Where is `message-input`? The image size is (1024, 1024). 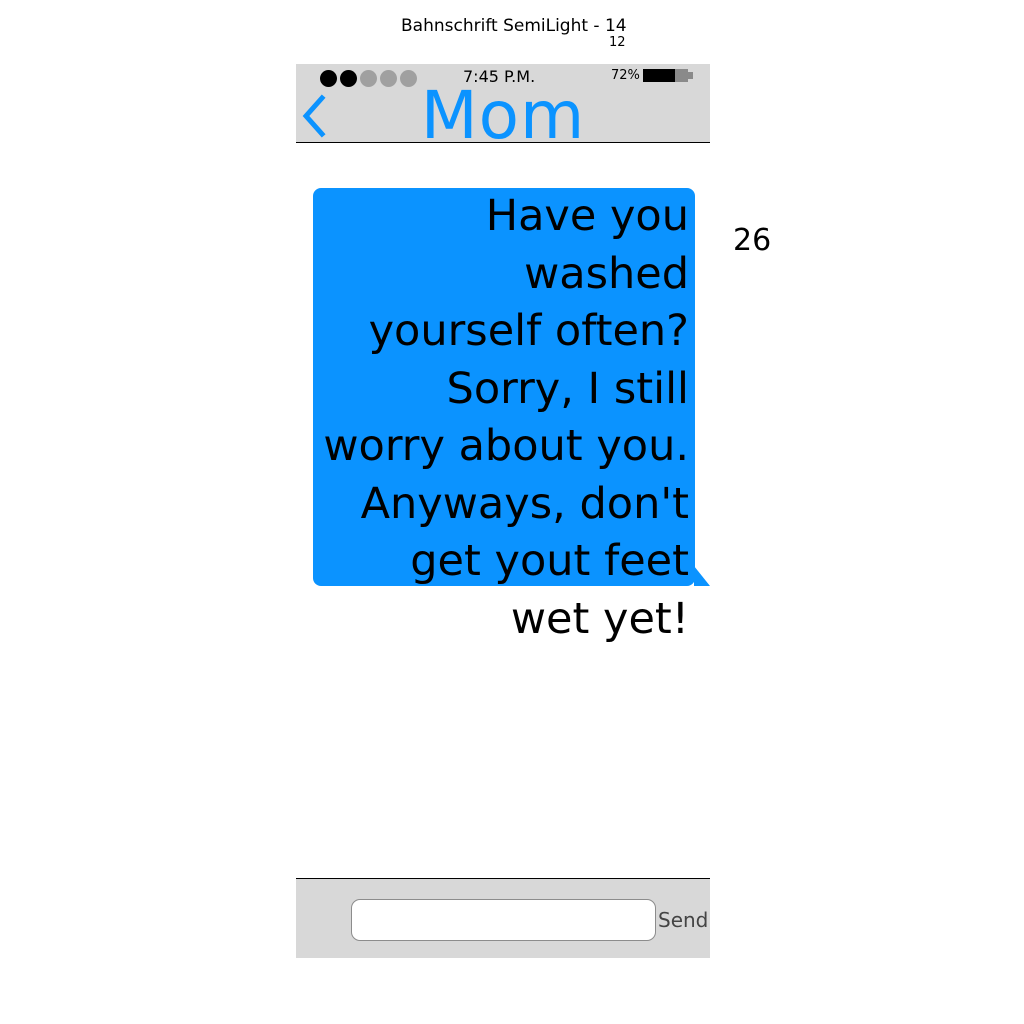 message-input is located at coordinates (503, 920).